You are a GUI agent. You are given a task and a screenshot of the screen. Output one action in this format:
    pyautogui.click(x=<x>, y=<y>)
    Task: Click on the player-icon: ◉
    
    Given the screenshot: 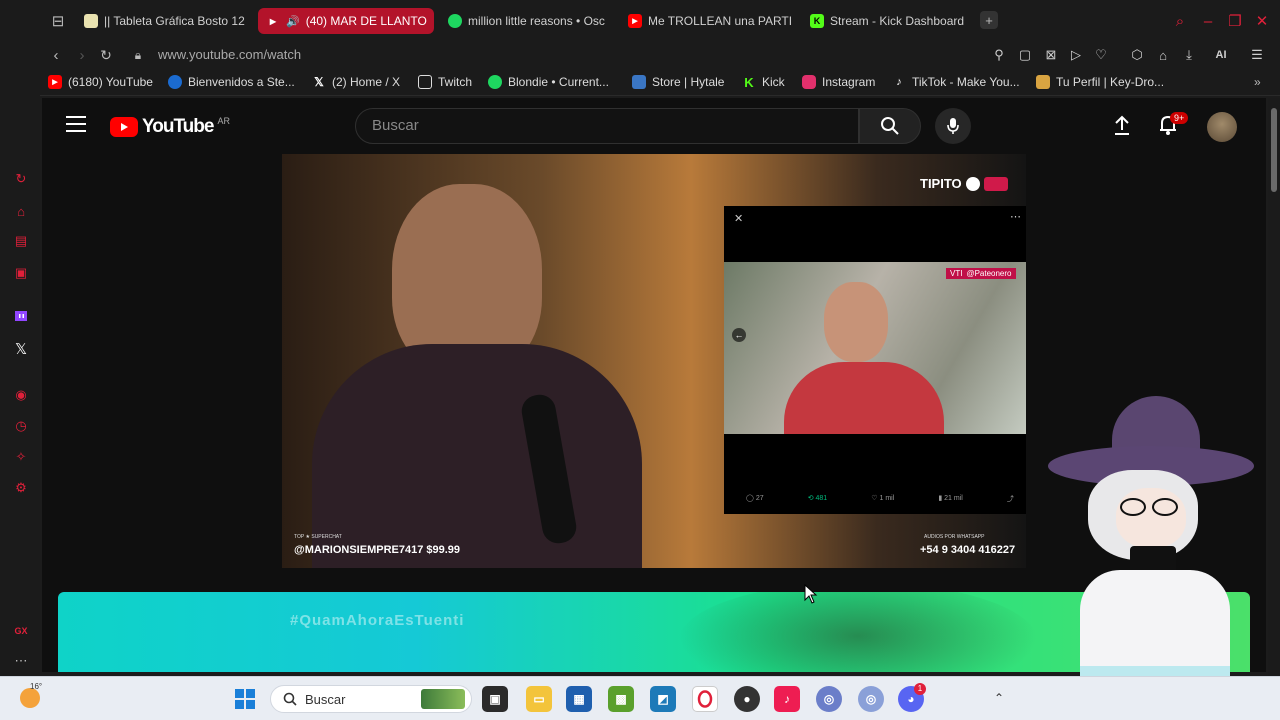 What is the action you would take?
    pyautogui.click(x=21, y=395)
    